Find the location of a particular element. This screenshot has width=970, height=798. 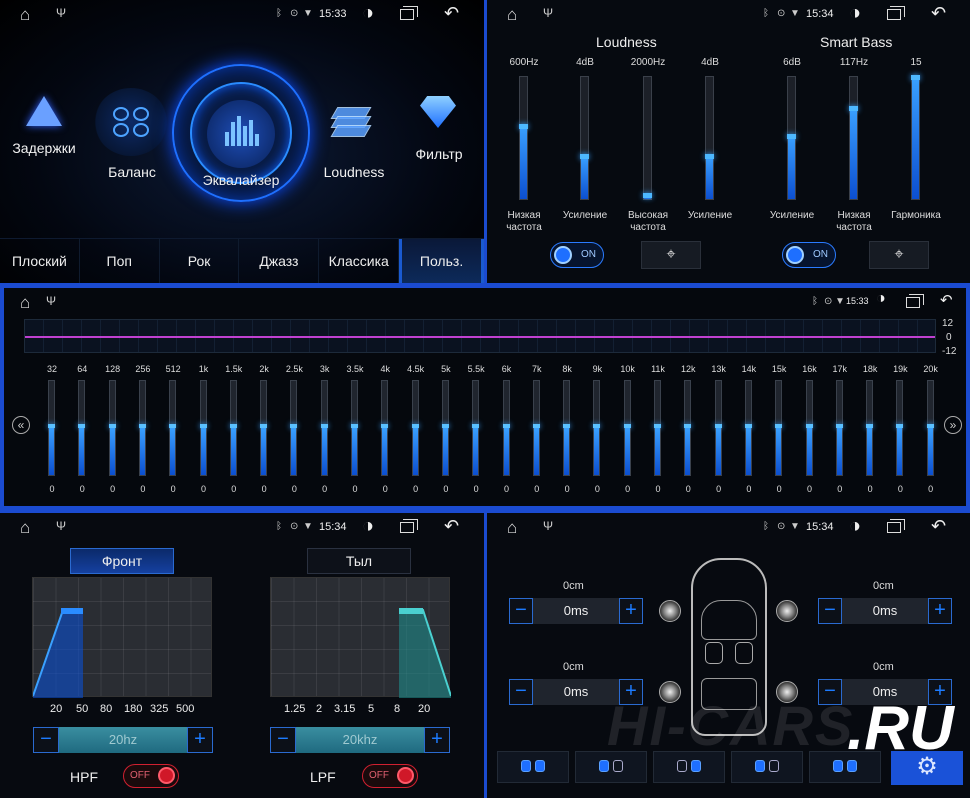

delay-minus-button: − is located at coordinates (830, 611).